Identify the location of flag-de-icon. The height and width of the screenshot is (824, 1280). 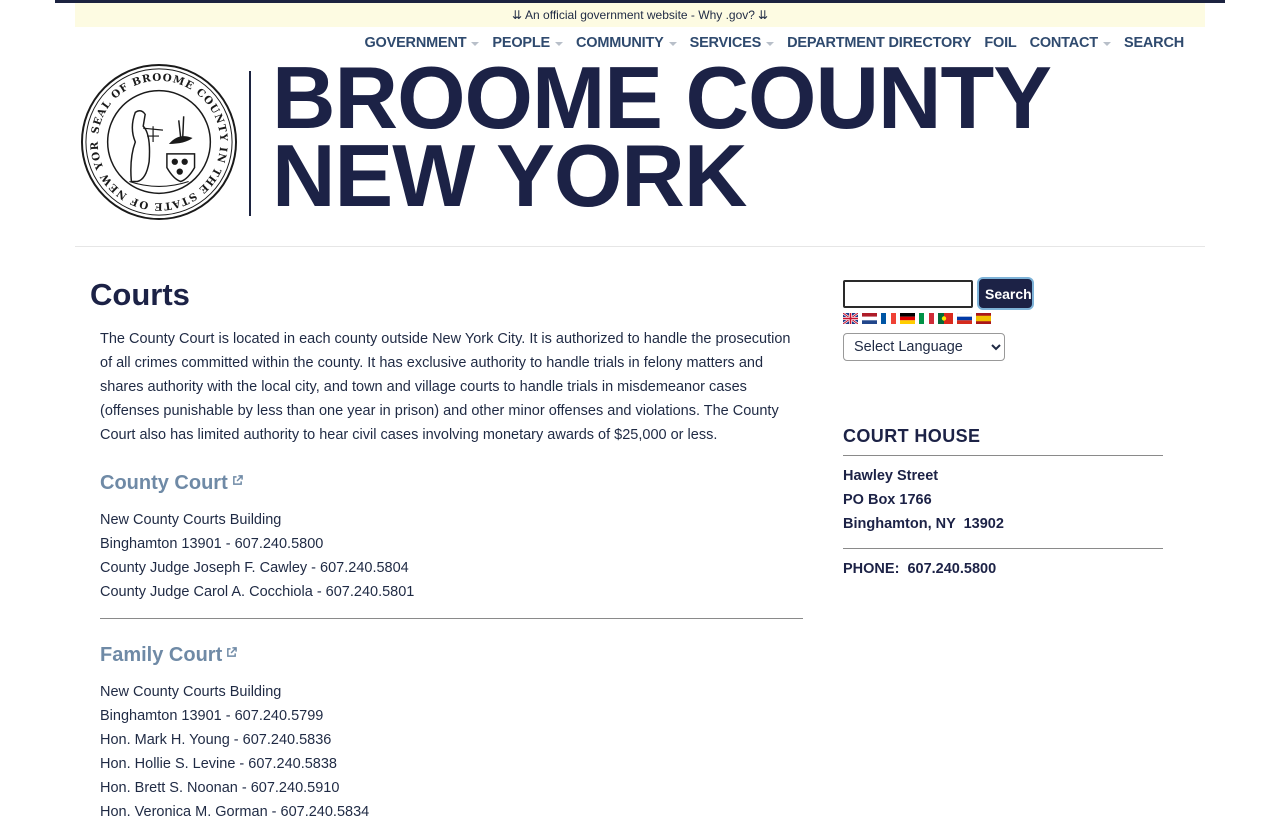
(907, 318).